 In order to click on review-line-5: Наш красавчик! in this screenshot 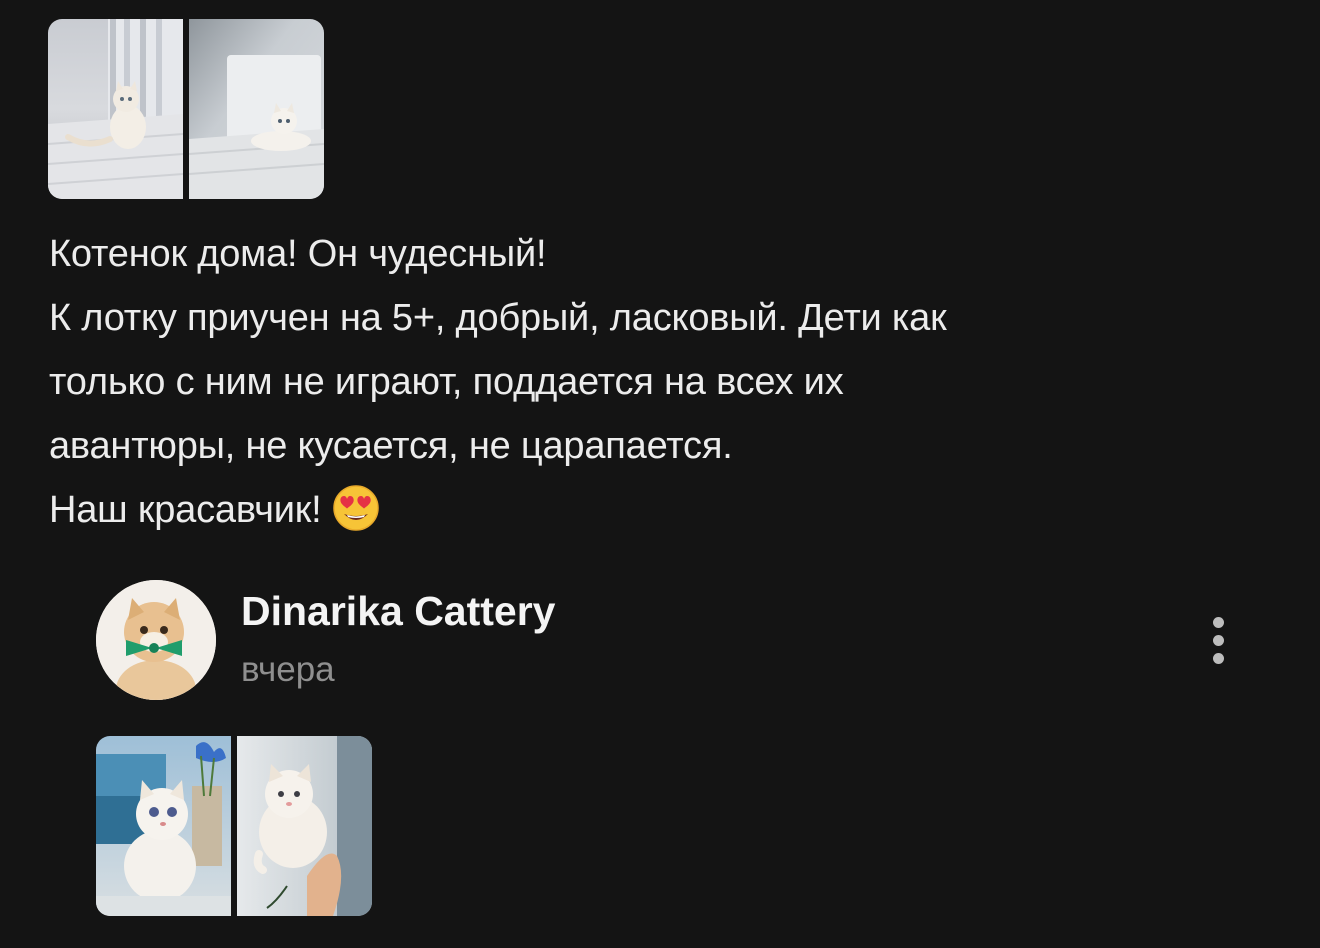, I will do `click(185, 510)`.